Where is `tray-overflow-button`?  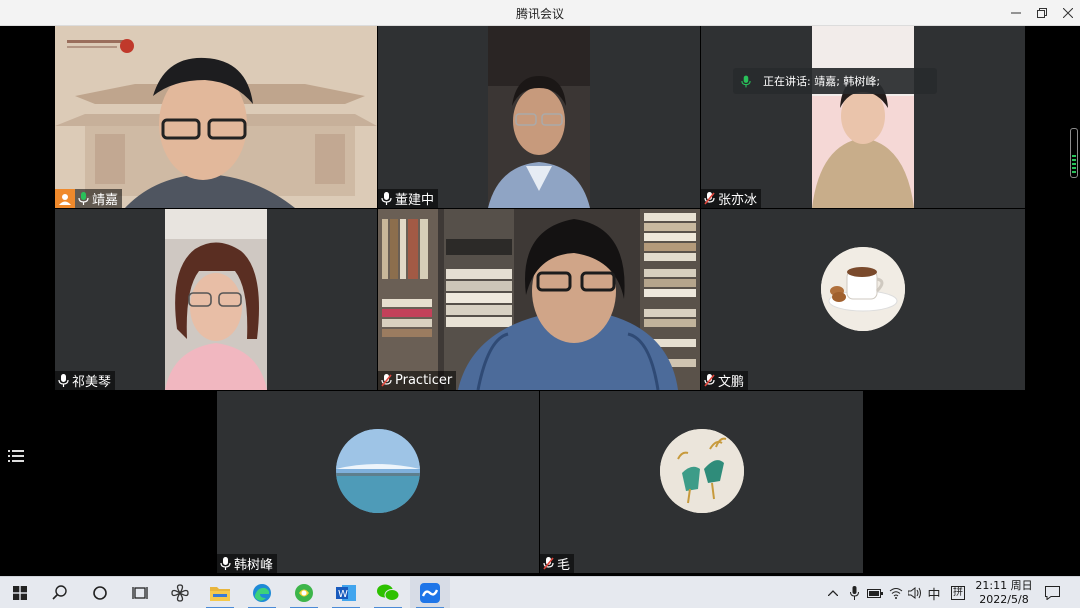
tray-overflow-button is located at coordinates (833, 592).